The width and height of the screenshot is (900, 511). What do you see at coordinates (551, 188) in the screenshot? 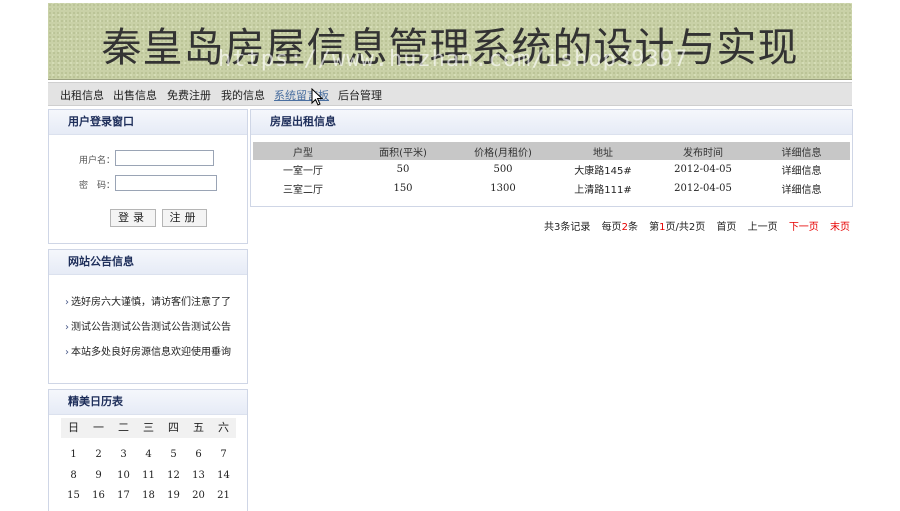
I see `table-row: 三室二厅 150 1300 上清路111# 2012-04-05 详细信息` at bounding box center [551, 188].